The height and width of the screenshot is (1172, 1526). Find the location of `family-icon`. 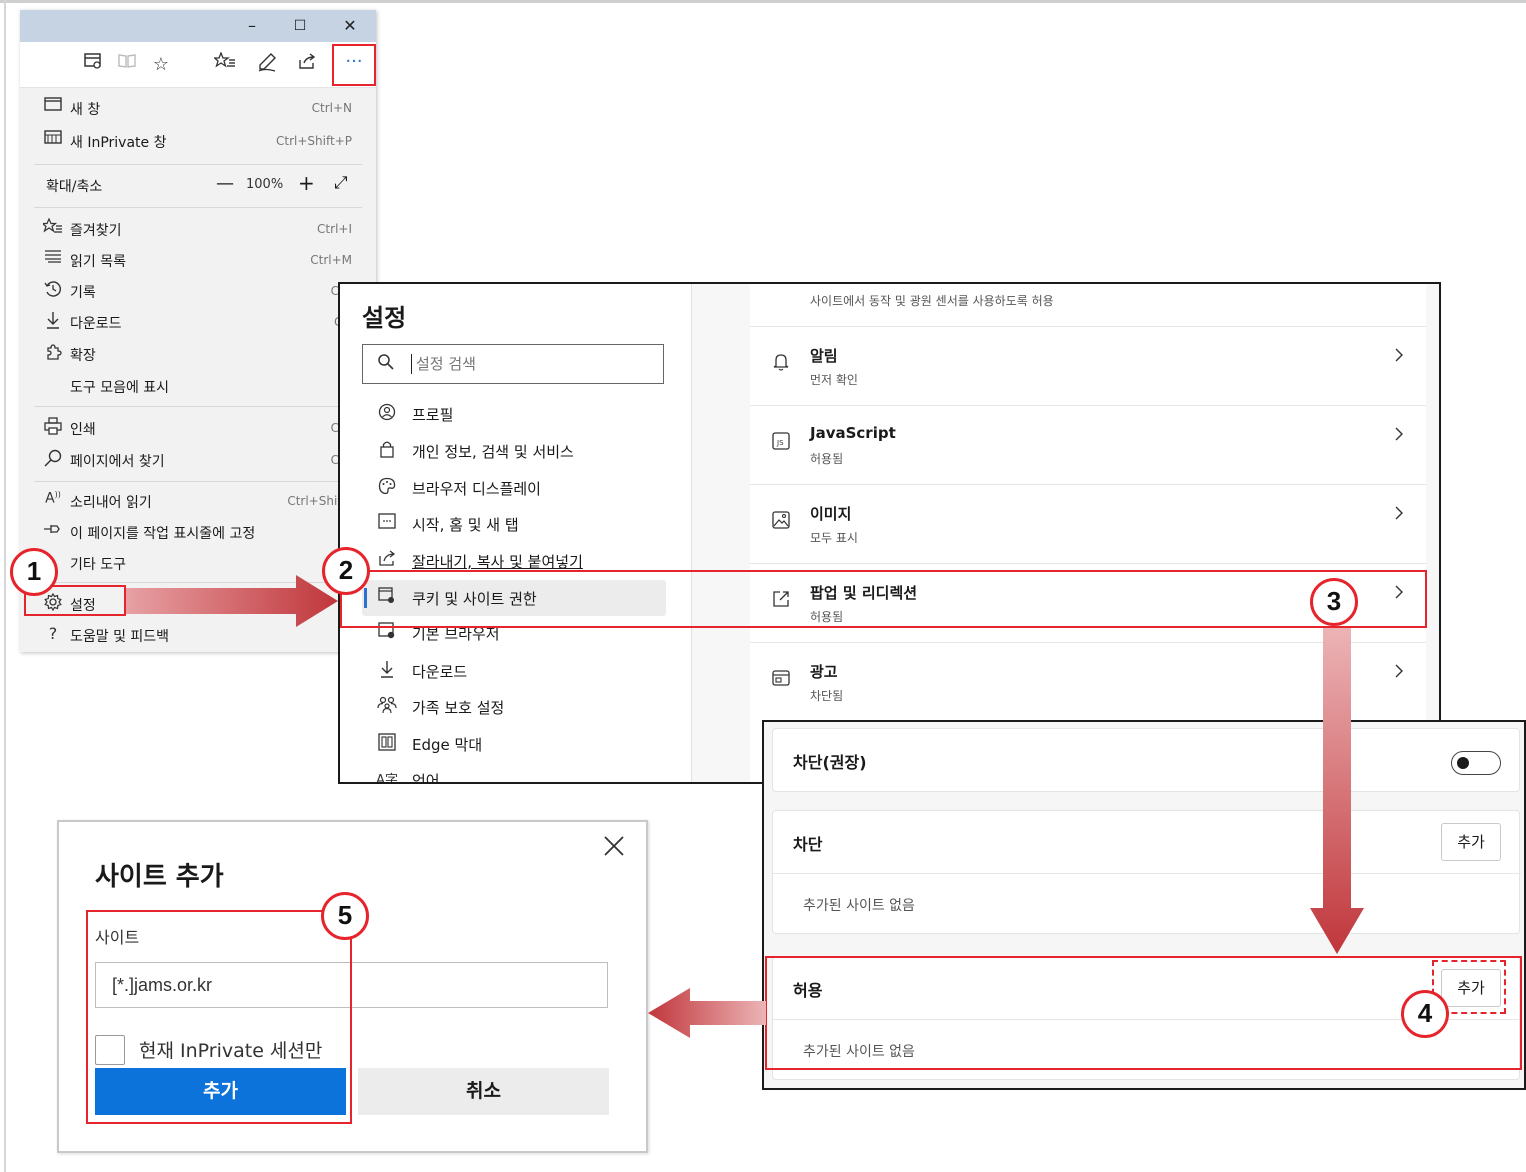

family-icon is located at coordinates (387, 707).